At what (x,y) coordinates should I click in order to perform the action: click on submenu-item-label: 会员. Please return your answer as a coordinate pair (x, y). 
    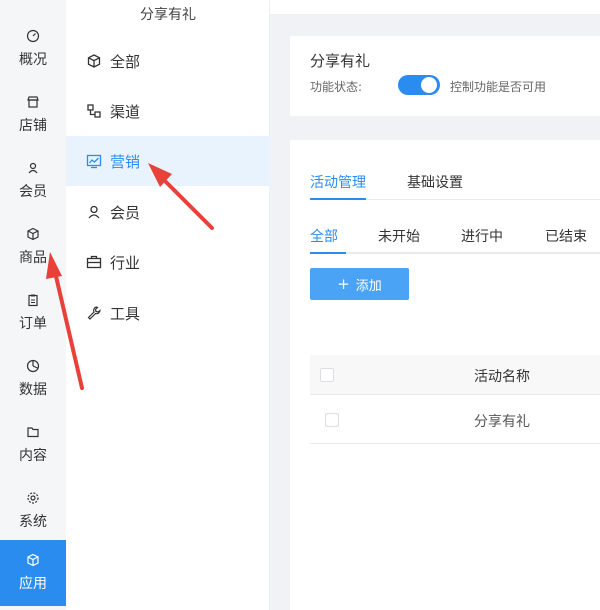
    Looking at the image, I should click on (125, 212).